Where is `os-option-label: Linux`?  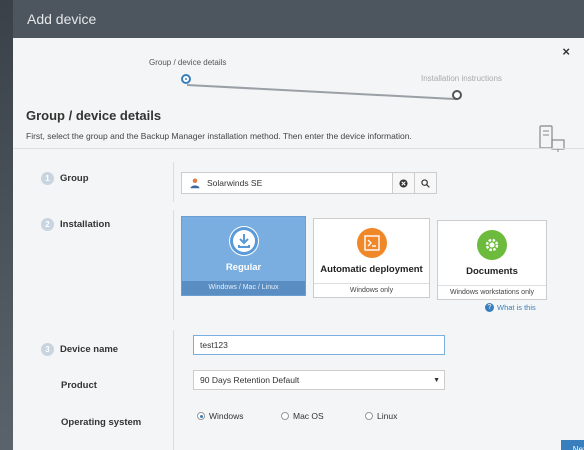
os-option-label: Linux is located at coordinates (387, 416).